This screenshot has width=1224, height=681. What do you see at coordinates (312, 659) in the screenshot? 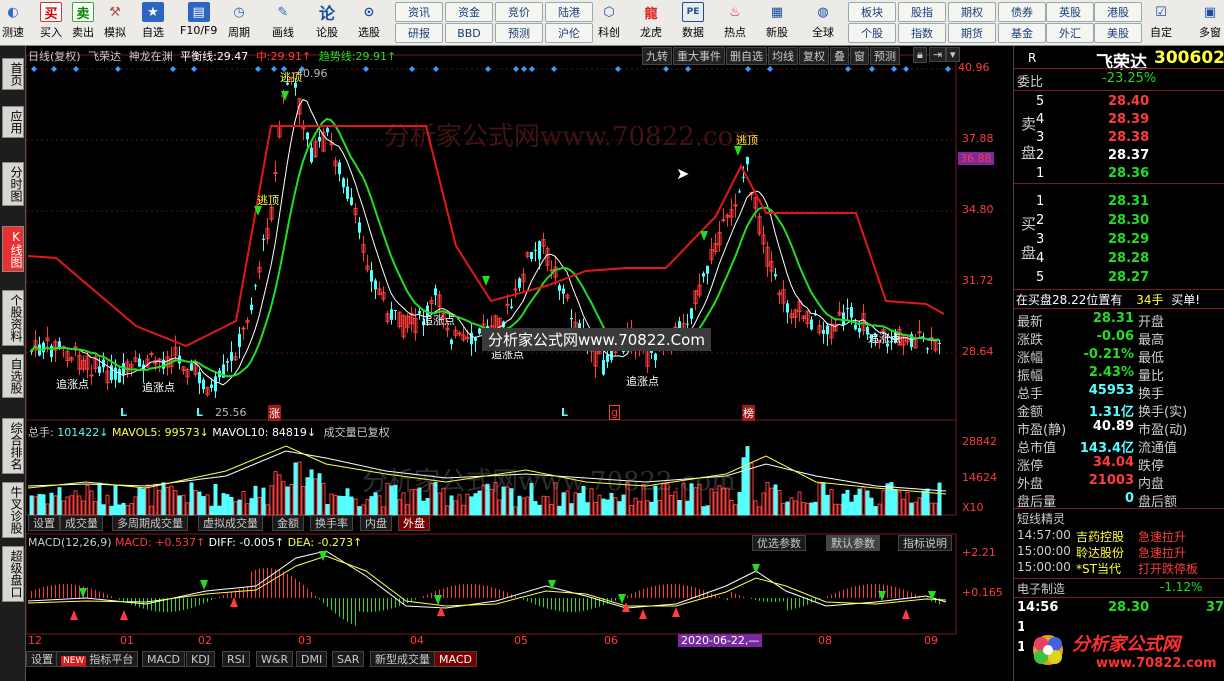
I see `bottom-tab-6: DMI` at bounding box center [312, 659].